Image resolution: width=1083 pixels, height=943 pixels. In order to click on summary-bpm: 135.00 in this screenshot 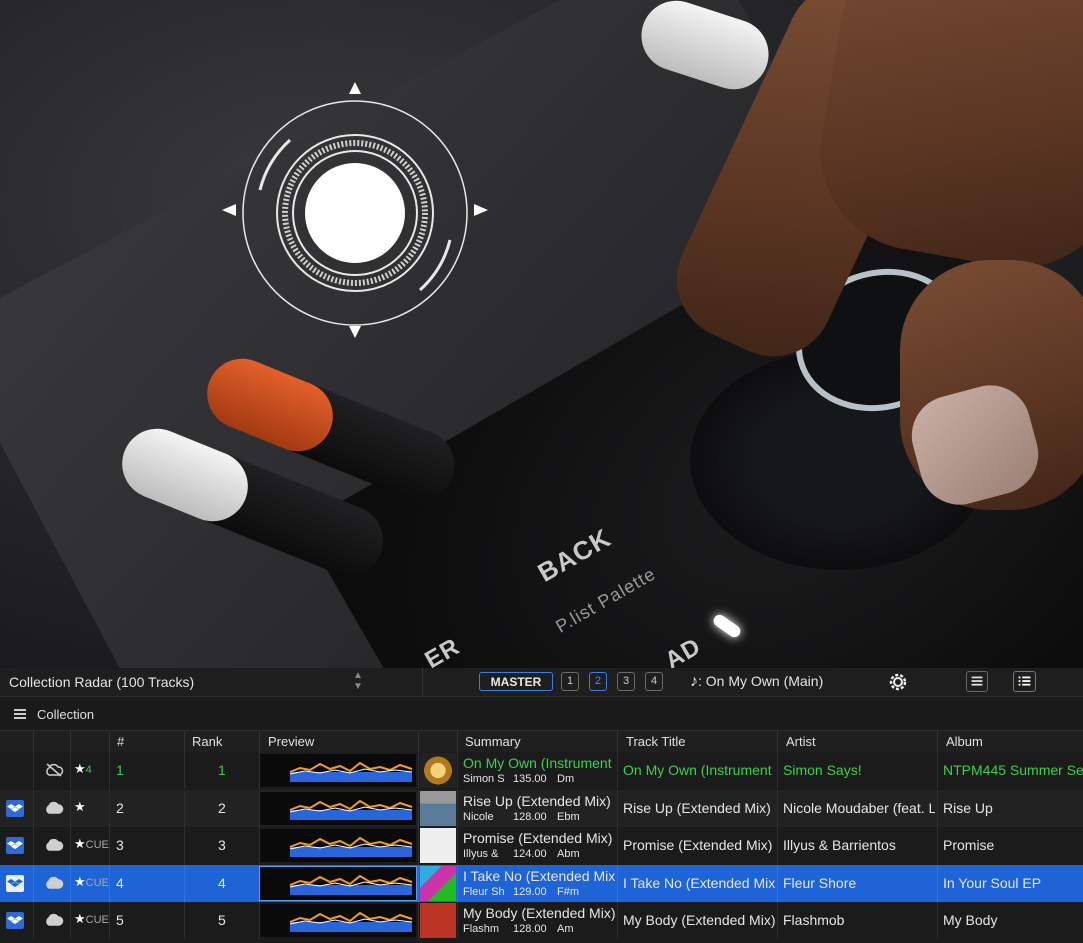, I will do `click(530, 779)`.